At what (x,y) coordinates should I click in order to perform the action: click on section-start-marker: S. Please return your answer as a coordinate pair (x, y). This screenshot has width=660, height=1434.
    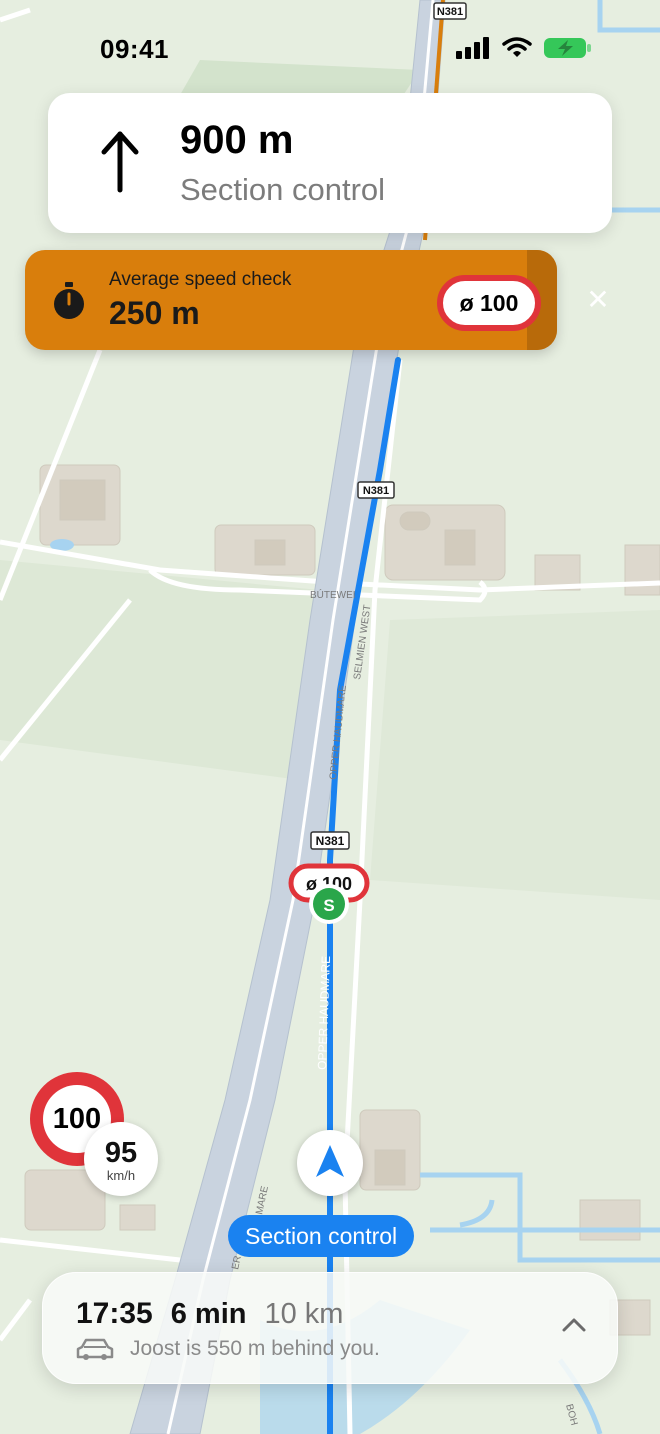
    Looking at the image, I should click on (329, 904).